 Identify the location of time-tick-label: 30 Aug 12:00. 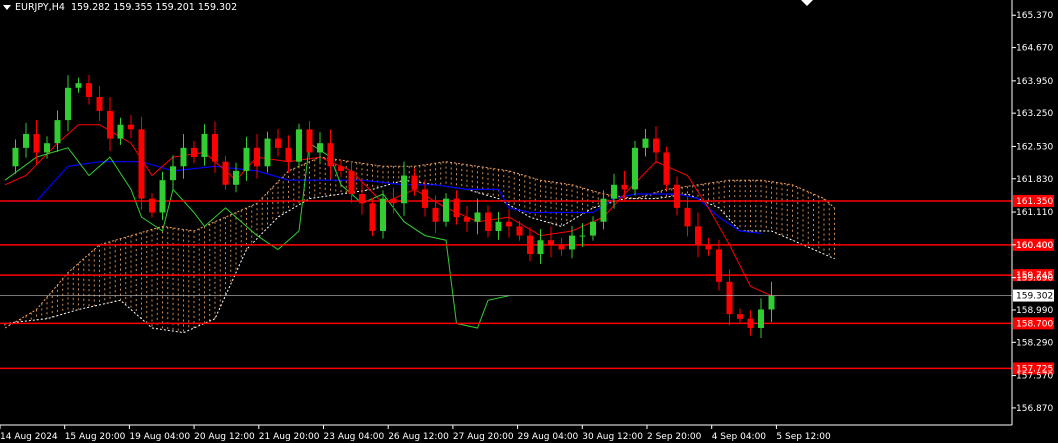
(612, 437).